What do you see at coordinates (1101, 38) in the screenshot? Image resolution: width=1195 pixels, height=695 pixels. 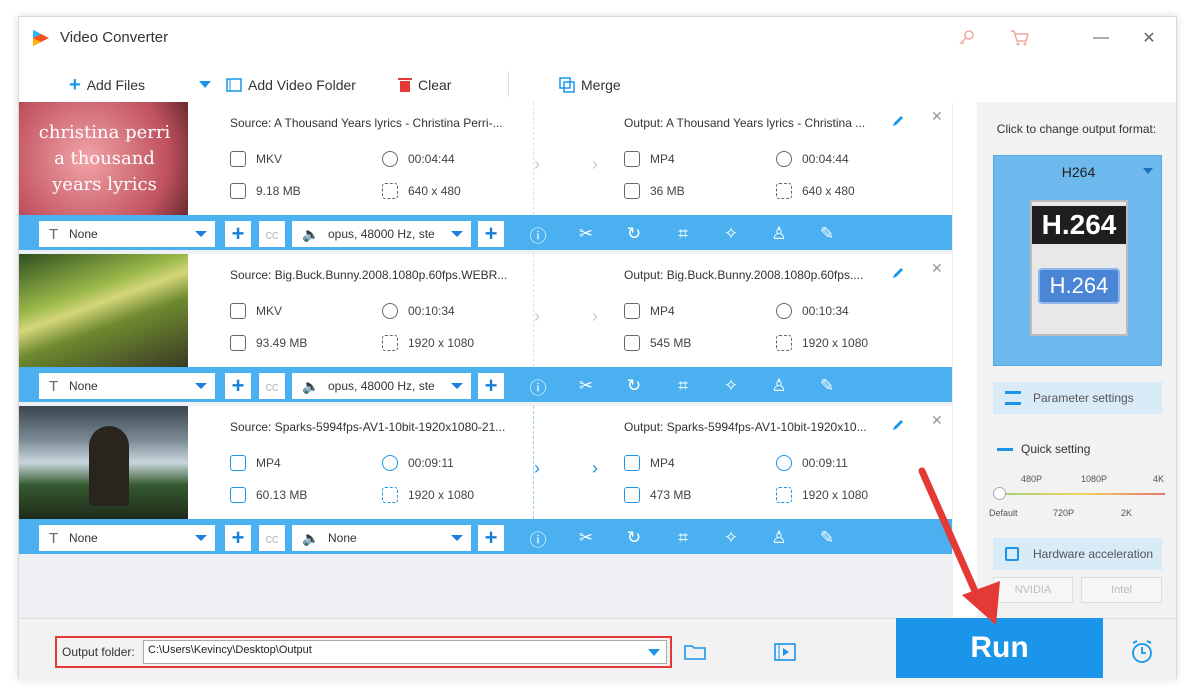 I see `minimize-icon: —` at bounding box center [1101, 38].